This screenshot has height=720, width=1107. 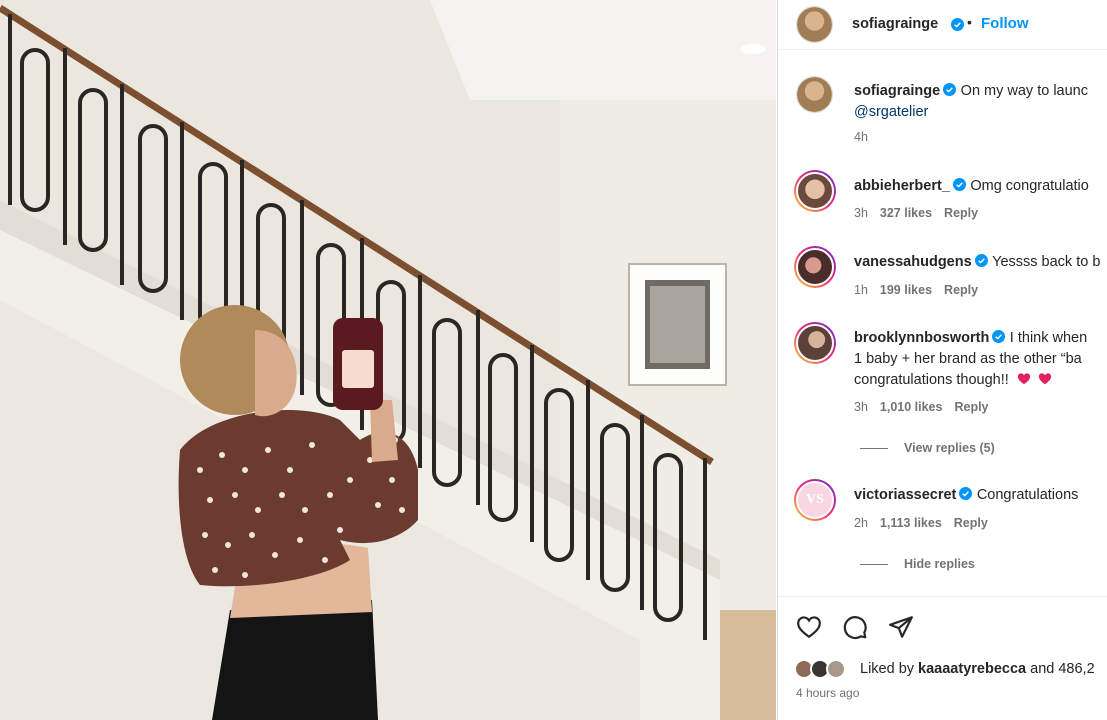 What do you see at coordinates (836, 669) in the screenshot?
I see `avatar` at bounding box center [836, 669].